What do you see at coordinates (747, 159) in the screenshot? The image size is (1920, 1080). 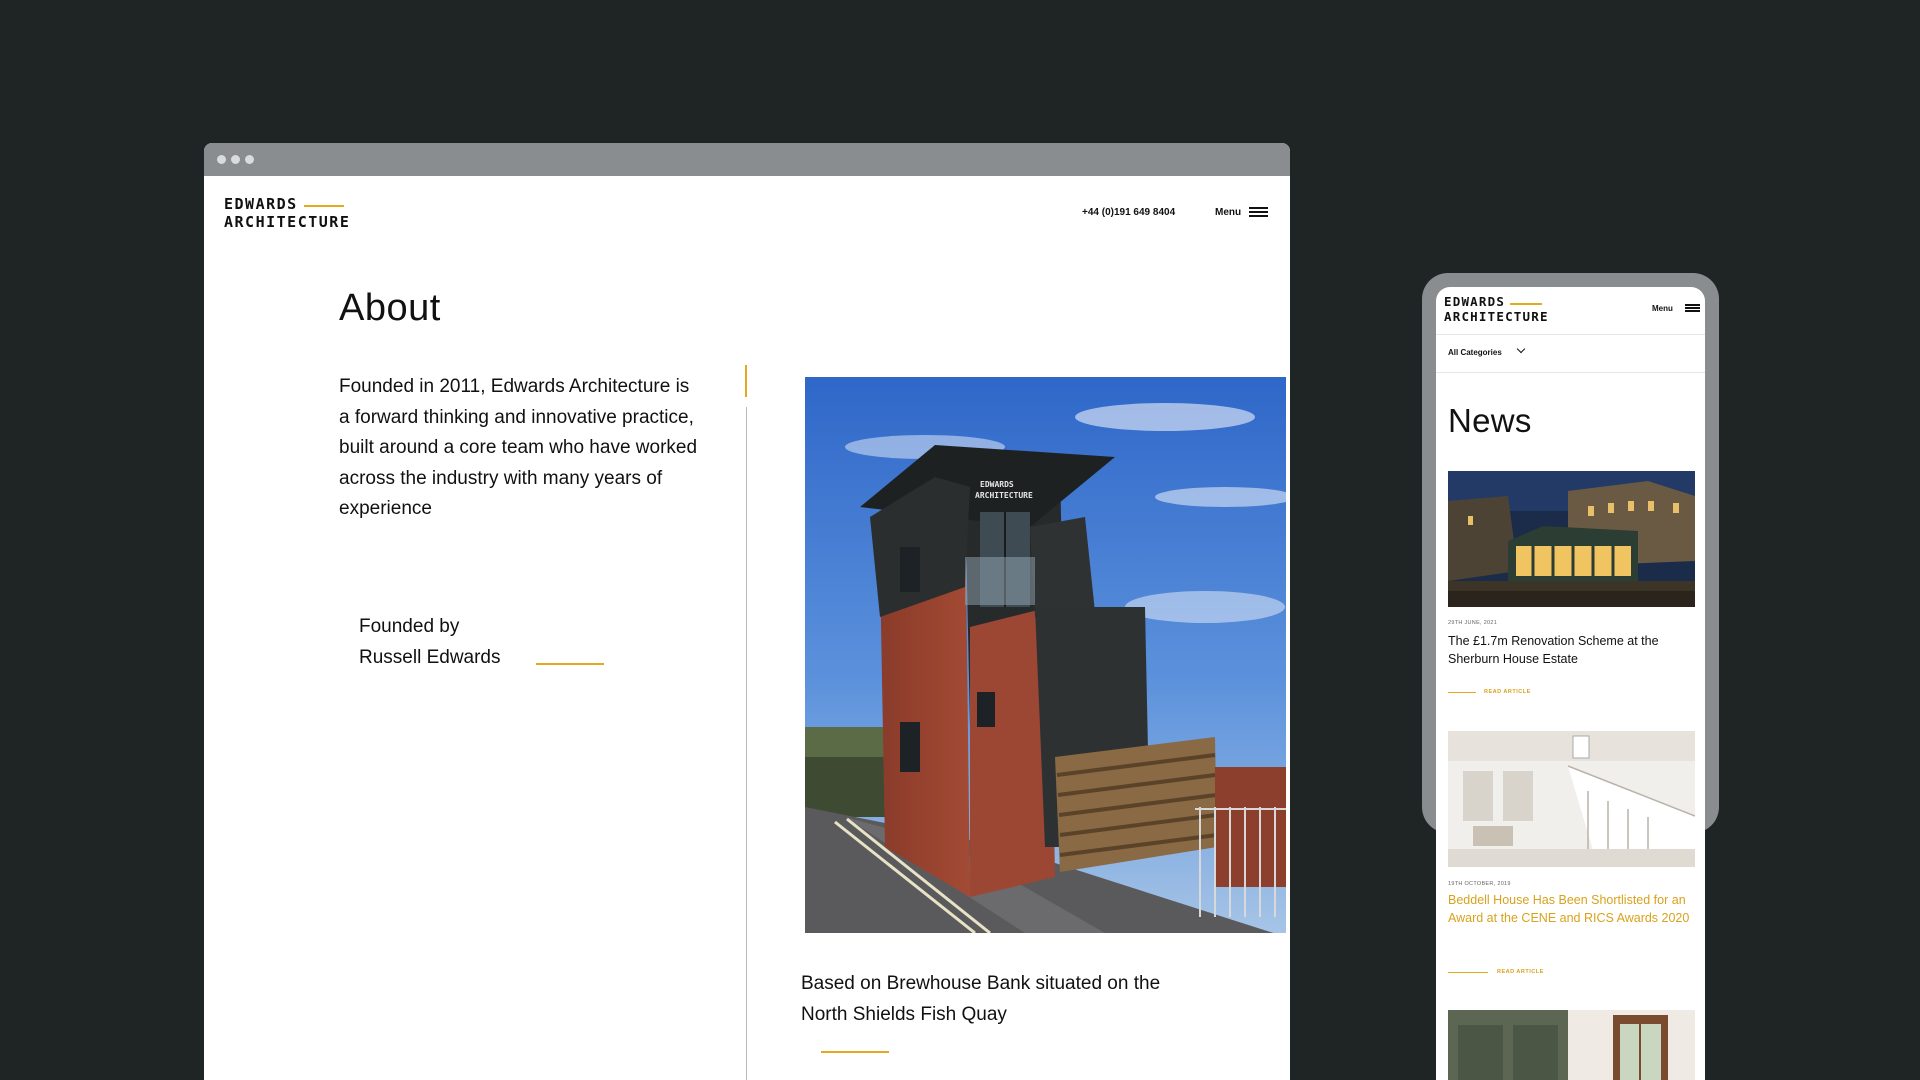 I see `browser-title-bar` at bounding box center [747, 159].